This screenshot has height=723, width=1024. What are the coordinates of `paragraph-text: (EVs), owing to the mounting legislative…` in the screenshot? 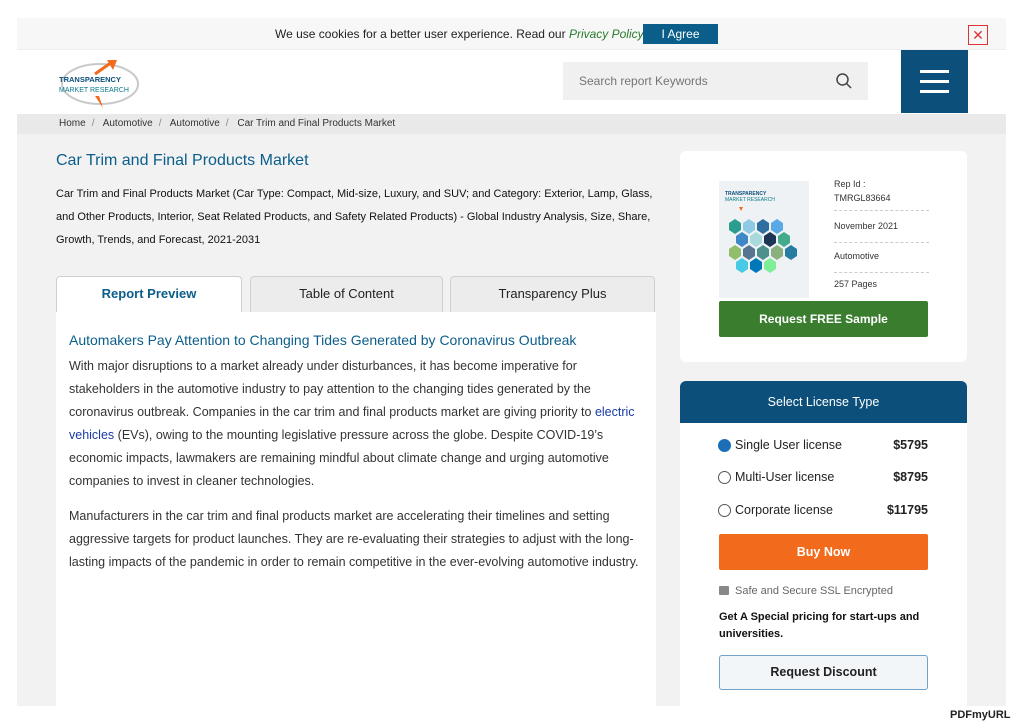 It's located at (339, 458).